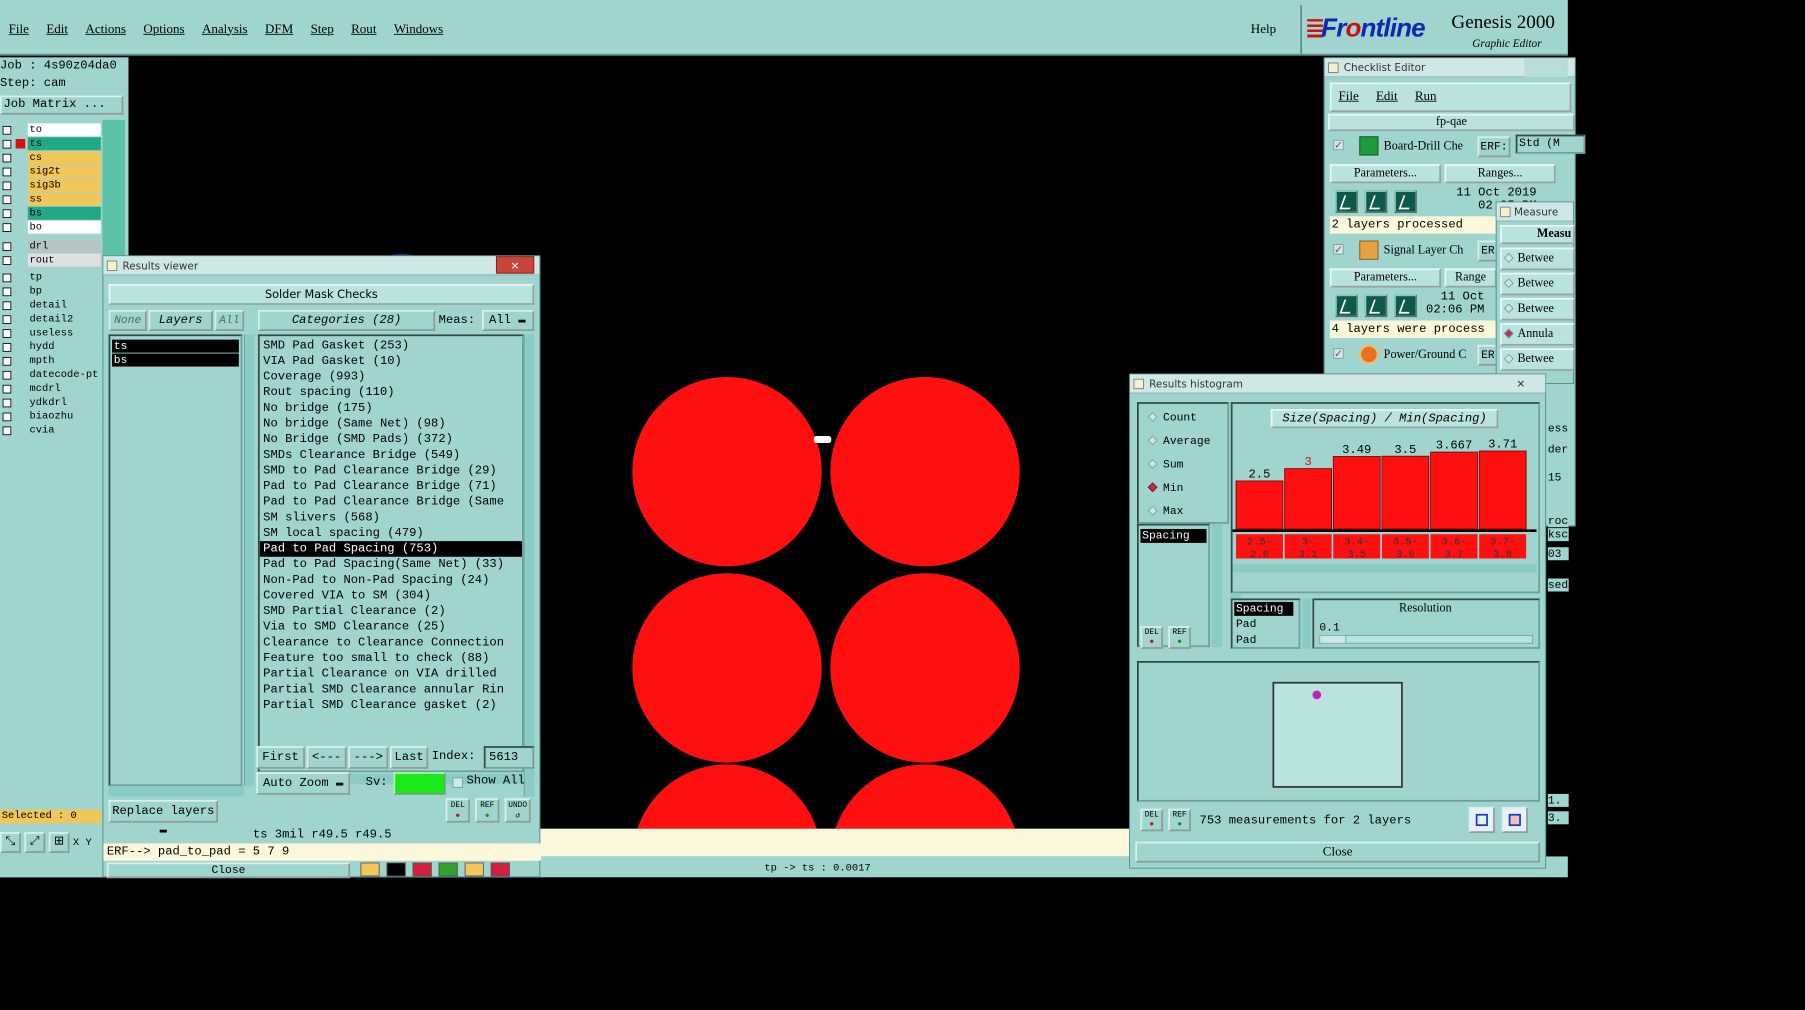 The image size is (1805, 1010). I want to click on menu-file: File, so click(19, 30).